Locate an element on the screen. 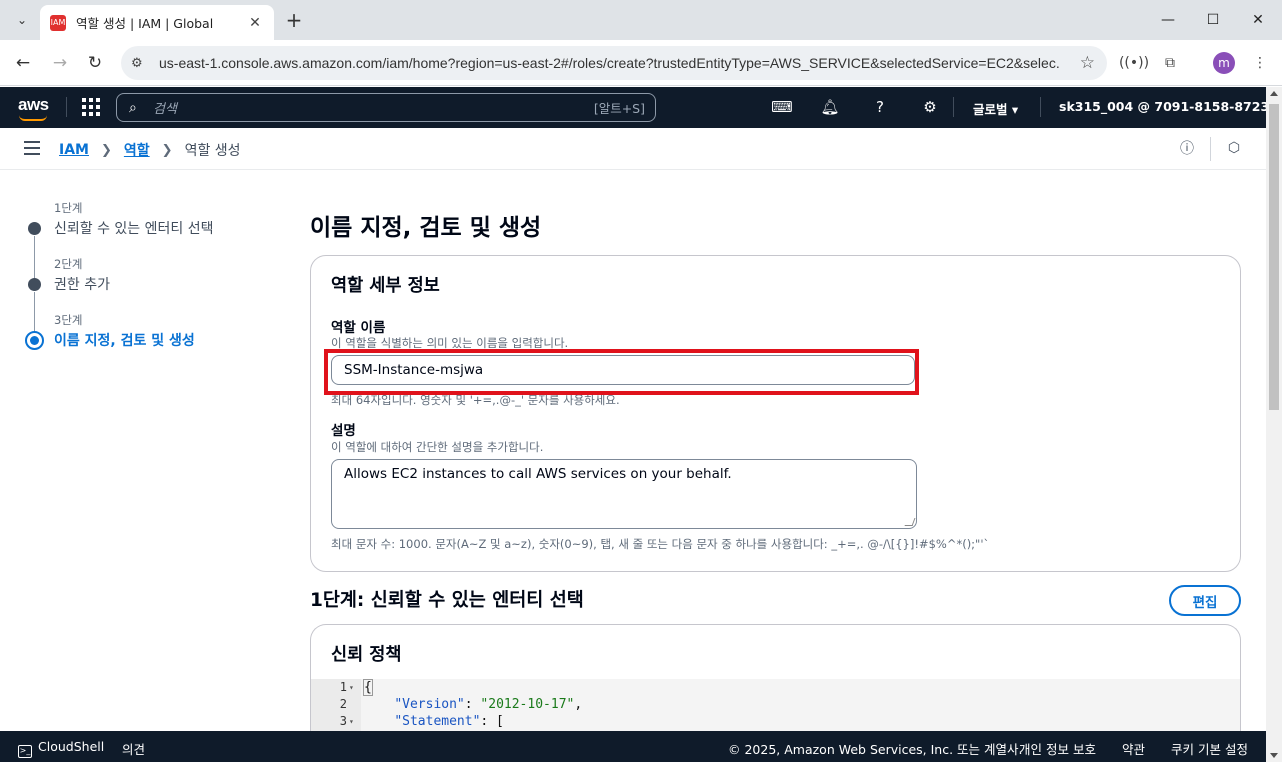 This screenshot has height=762, width=1282. breadcrumb-bar: IAM ❯ 역할 ❯ 역할 생성 ⓘ ⬡ is located at coordinates (633, 149).